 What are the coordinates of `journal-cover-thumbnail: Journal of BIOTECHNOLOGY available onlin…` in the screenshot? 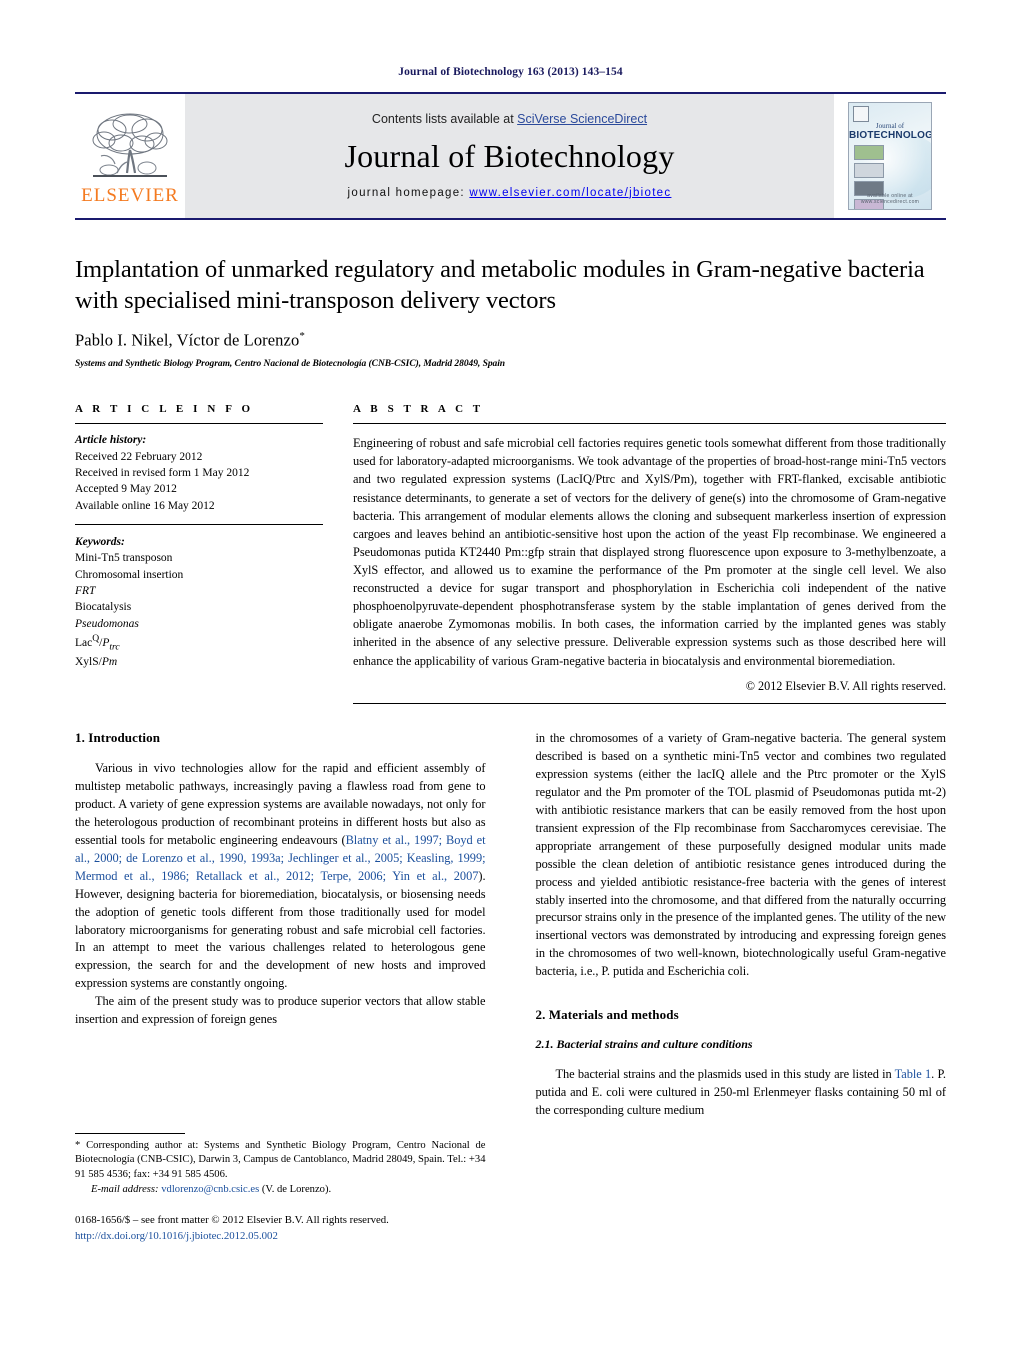 It's located at (890, 156).